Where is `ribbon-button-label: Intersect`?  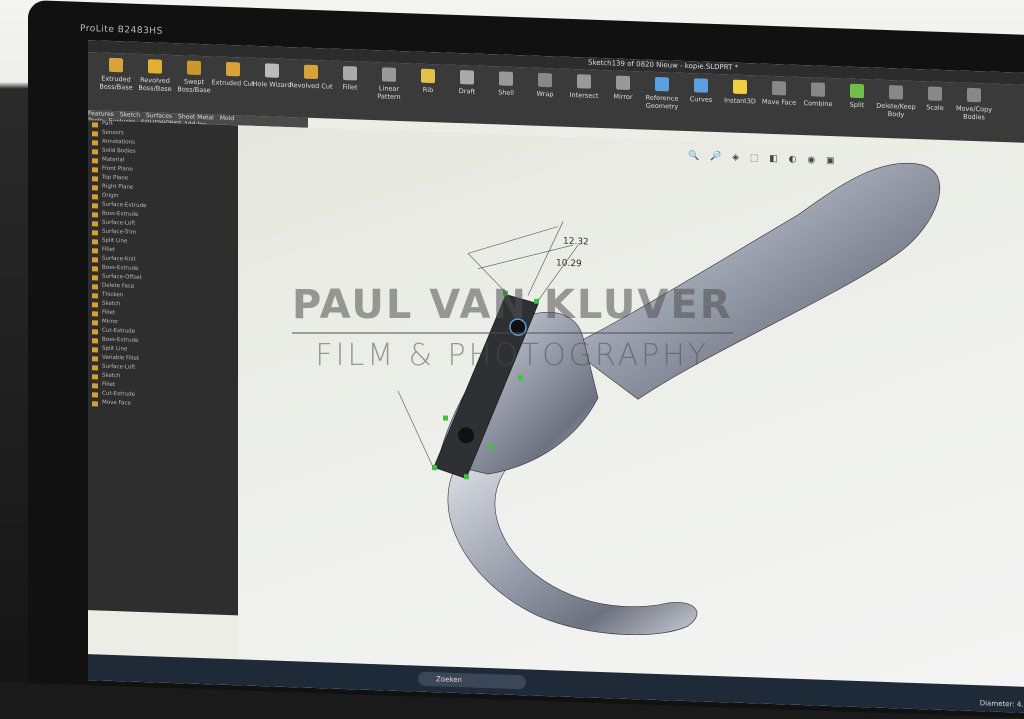 ribbon-button-label: Intersect is located at coordinates (584, 95).